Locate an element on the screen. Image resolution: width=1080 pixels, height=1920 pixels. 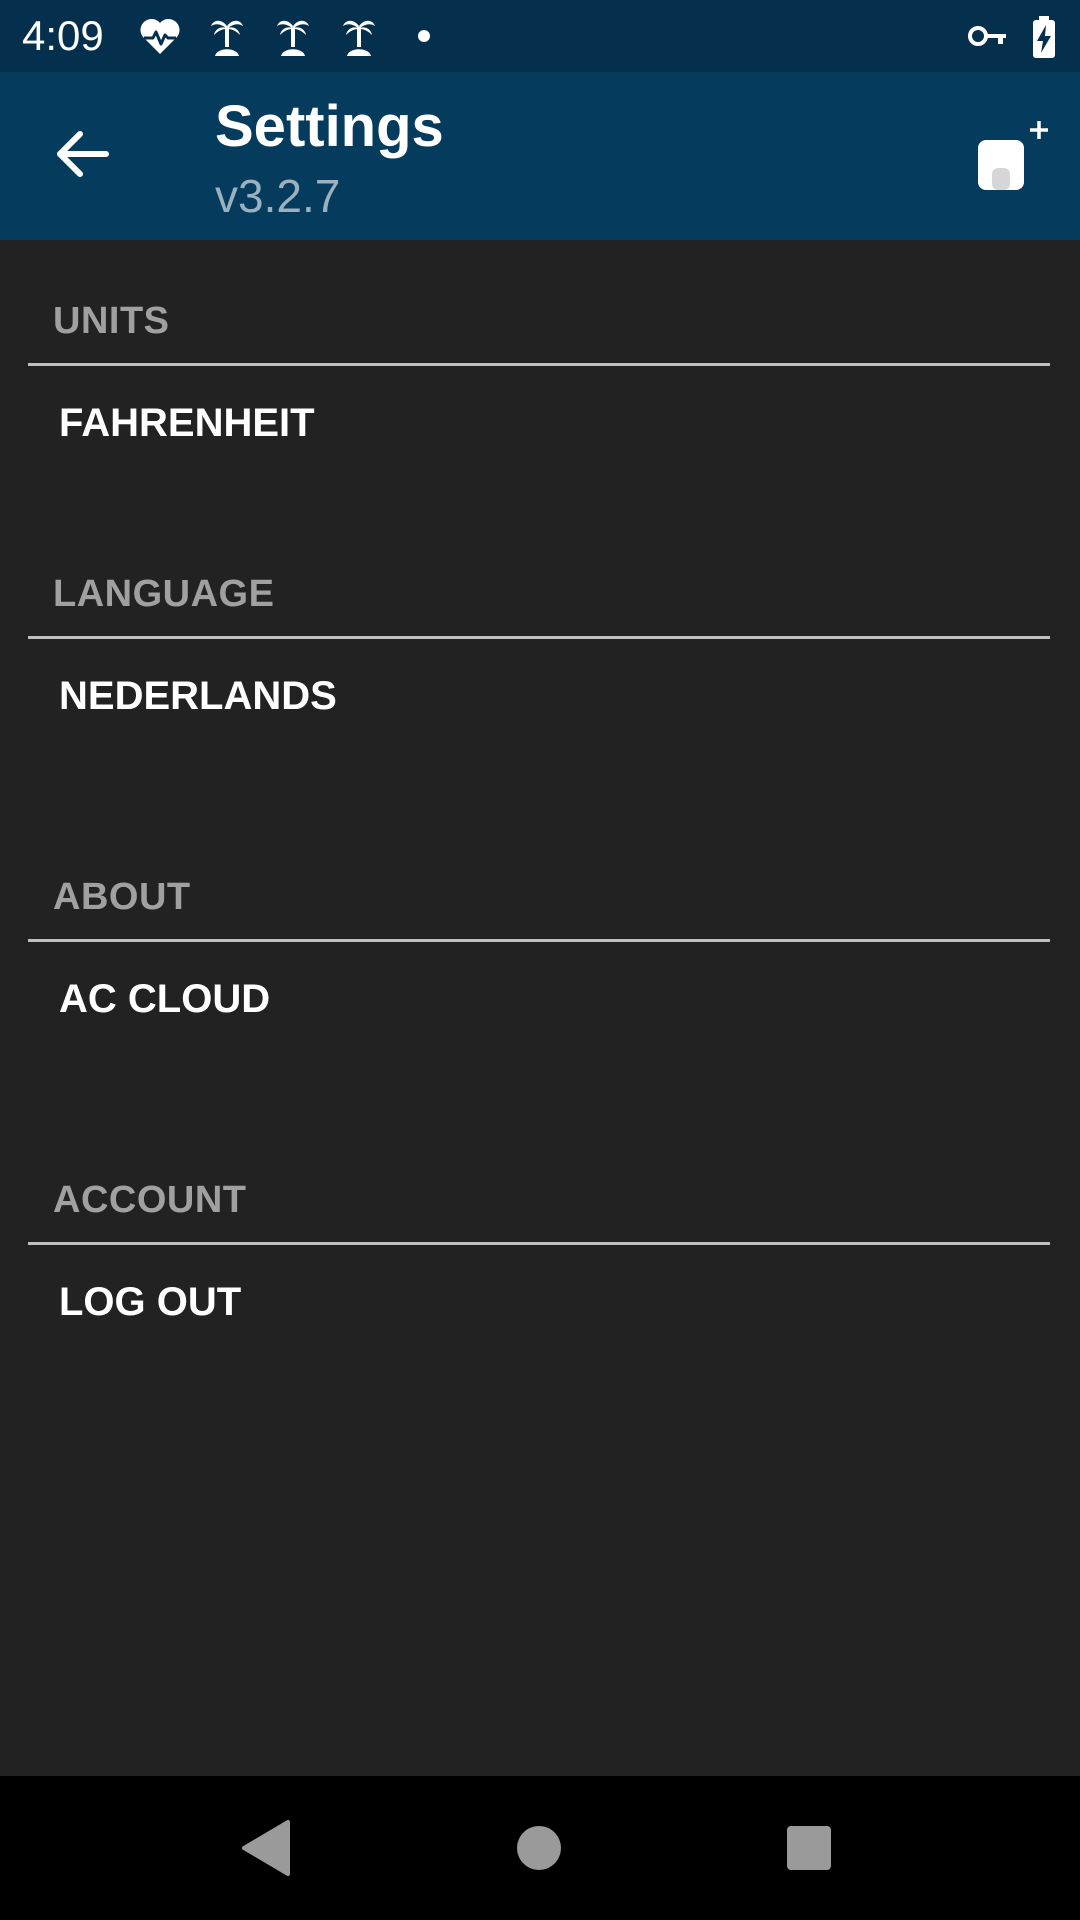
page-title: Settings is located at coordinates (329, 126).